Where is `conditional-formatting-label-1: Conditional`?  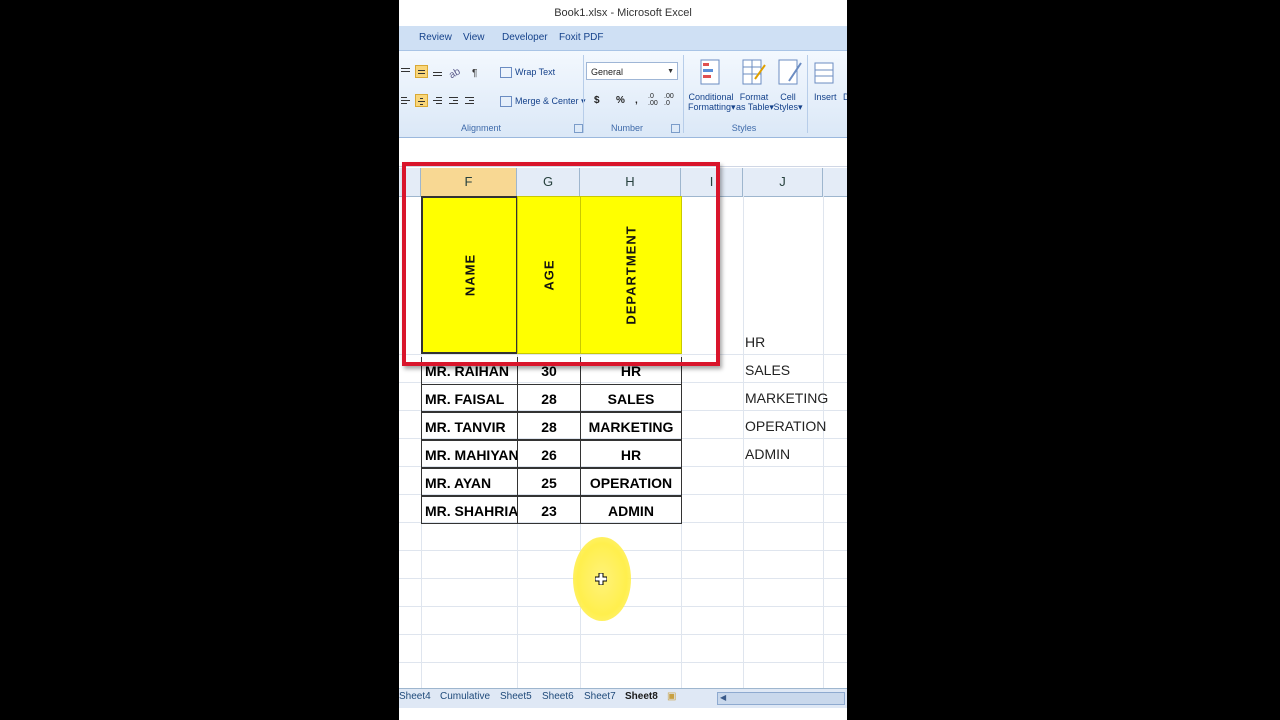 conditional-formatting-label-1: Conditional is located at coordinates (711, 97).